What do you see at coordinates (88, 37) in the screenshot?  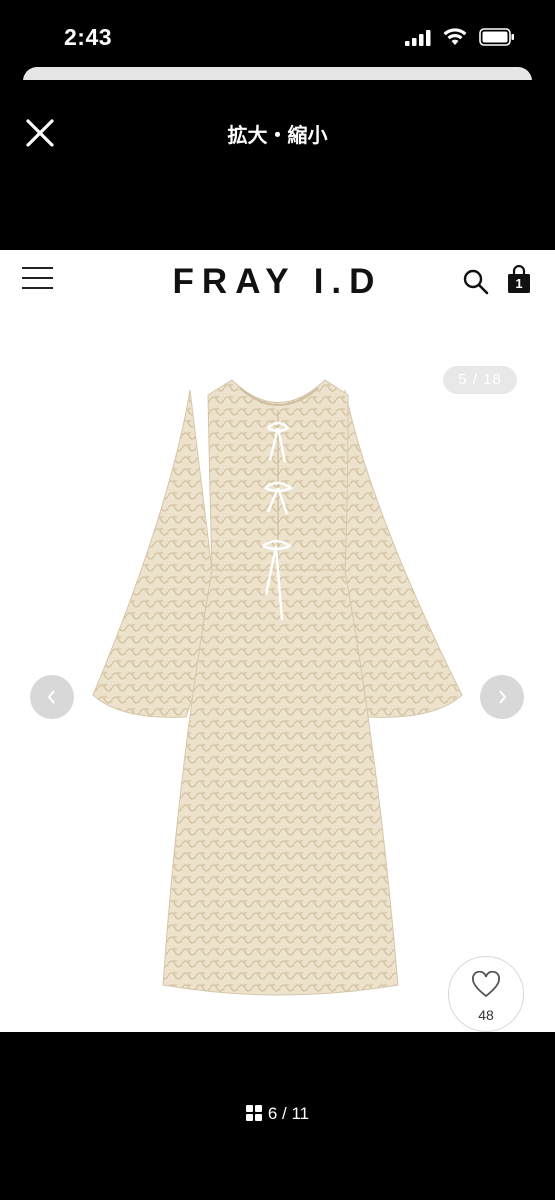 I see `status-time: 2:43` at bounding box center [88, 37].